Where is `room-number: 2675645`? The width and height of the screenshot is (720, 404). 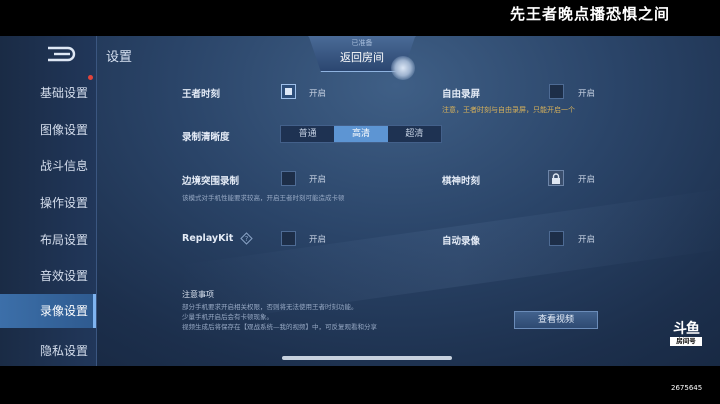
room-number: 2675645 is located at coordinates (687, 388).